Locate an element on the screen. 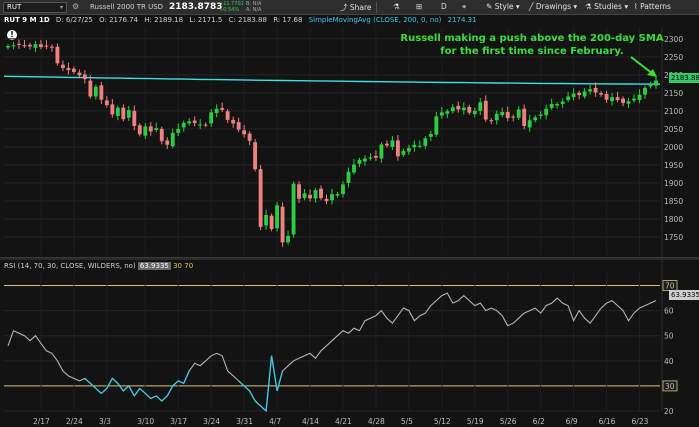 The width and height of the screenshot is (699, 427). x-tick-label: 5/19 is located at coordinates (475, 421).